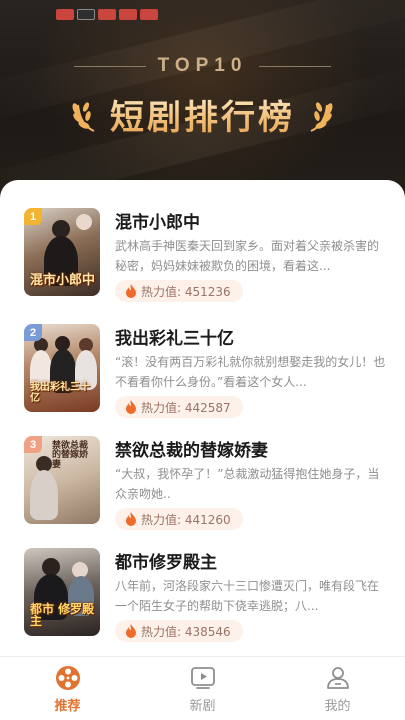 The width and height of the screenshot is (405, 720). I want to click on drama-title: 混市小郎中, so click(157, 220).